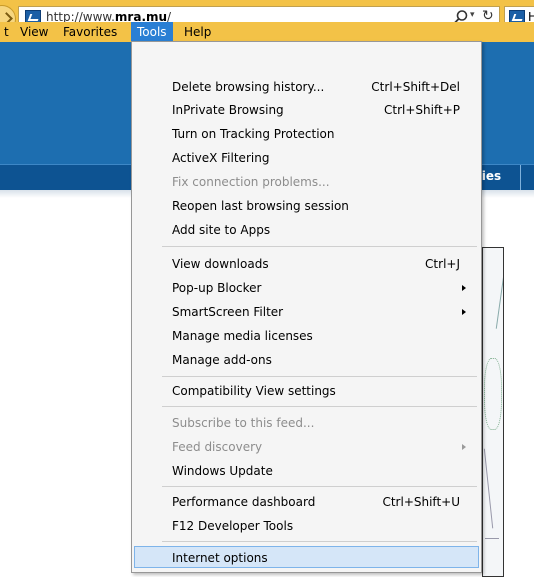  I want to click on menu-item-manage-media-licenses: Manage media licenses, so click(306, 335).